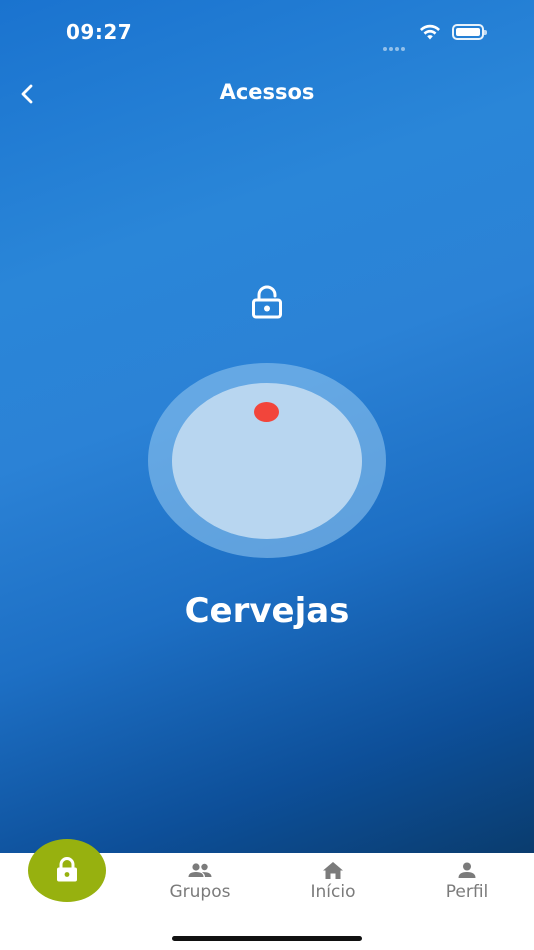 The width and height of the screenshot is (534, 950). I want to click on person-icon, so click(467, 870).